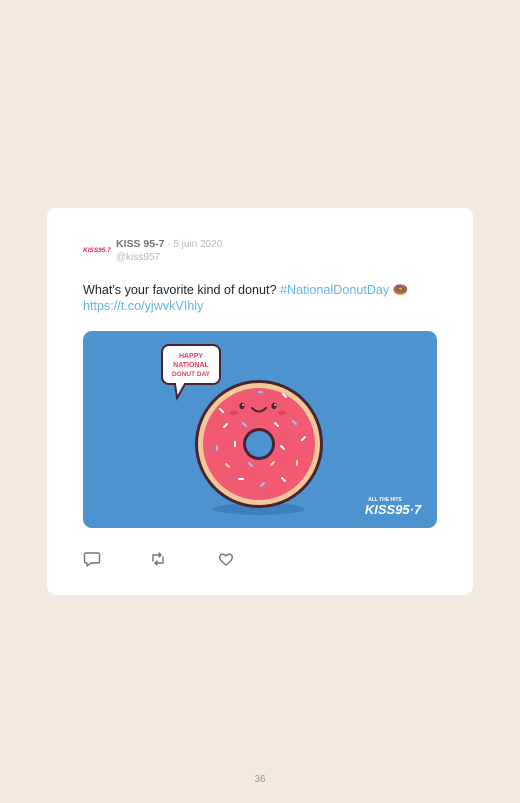  What do you see at coordinates (260, 779) in the screenshot?
I see `page-number: 36` at bounding box center [260, 779].